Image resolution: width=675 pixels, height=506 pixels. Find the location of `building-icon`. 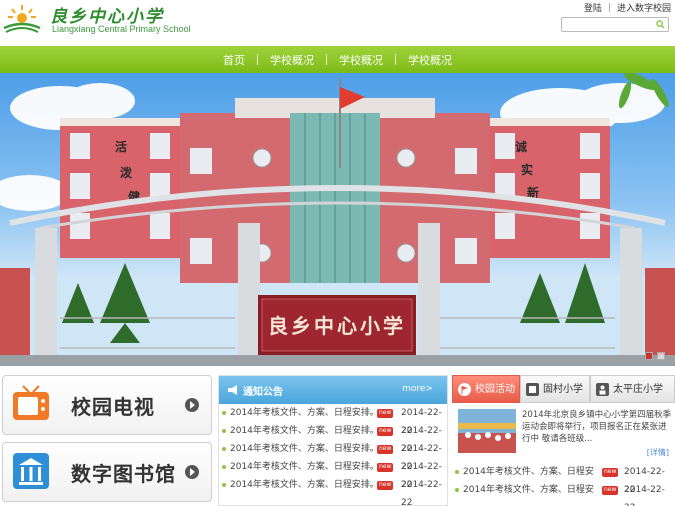

building-icon is located at coordinates (532, 389).